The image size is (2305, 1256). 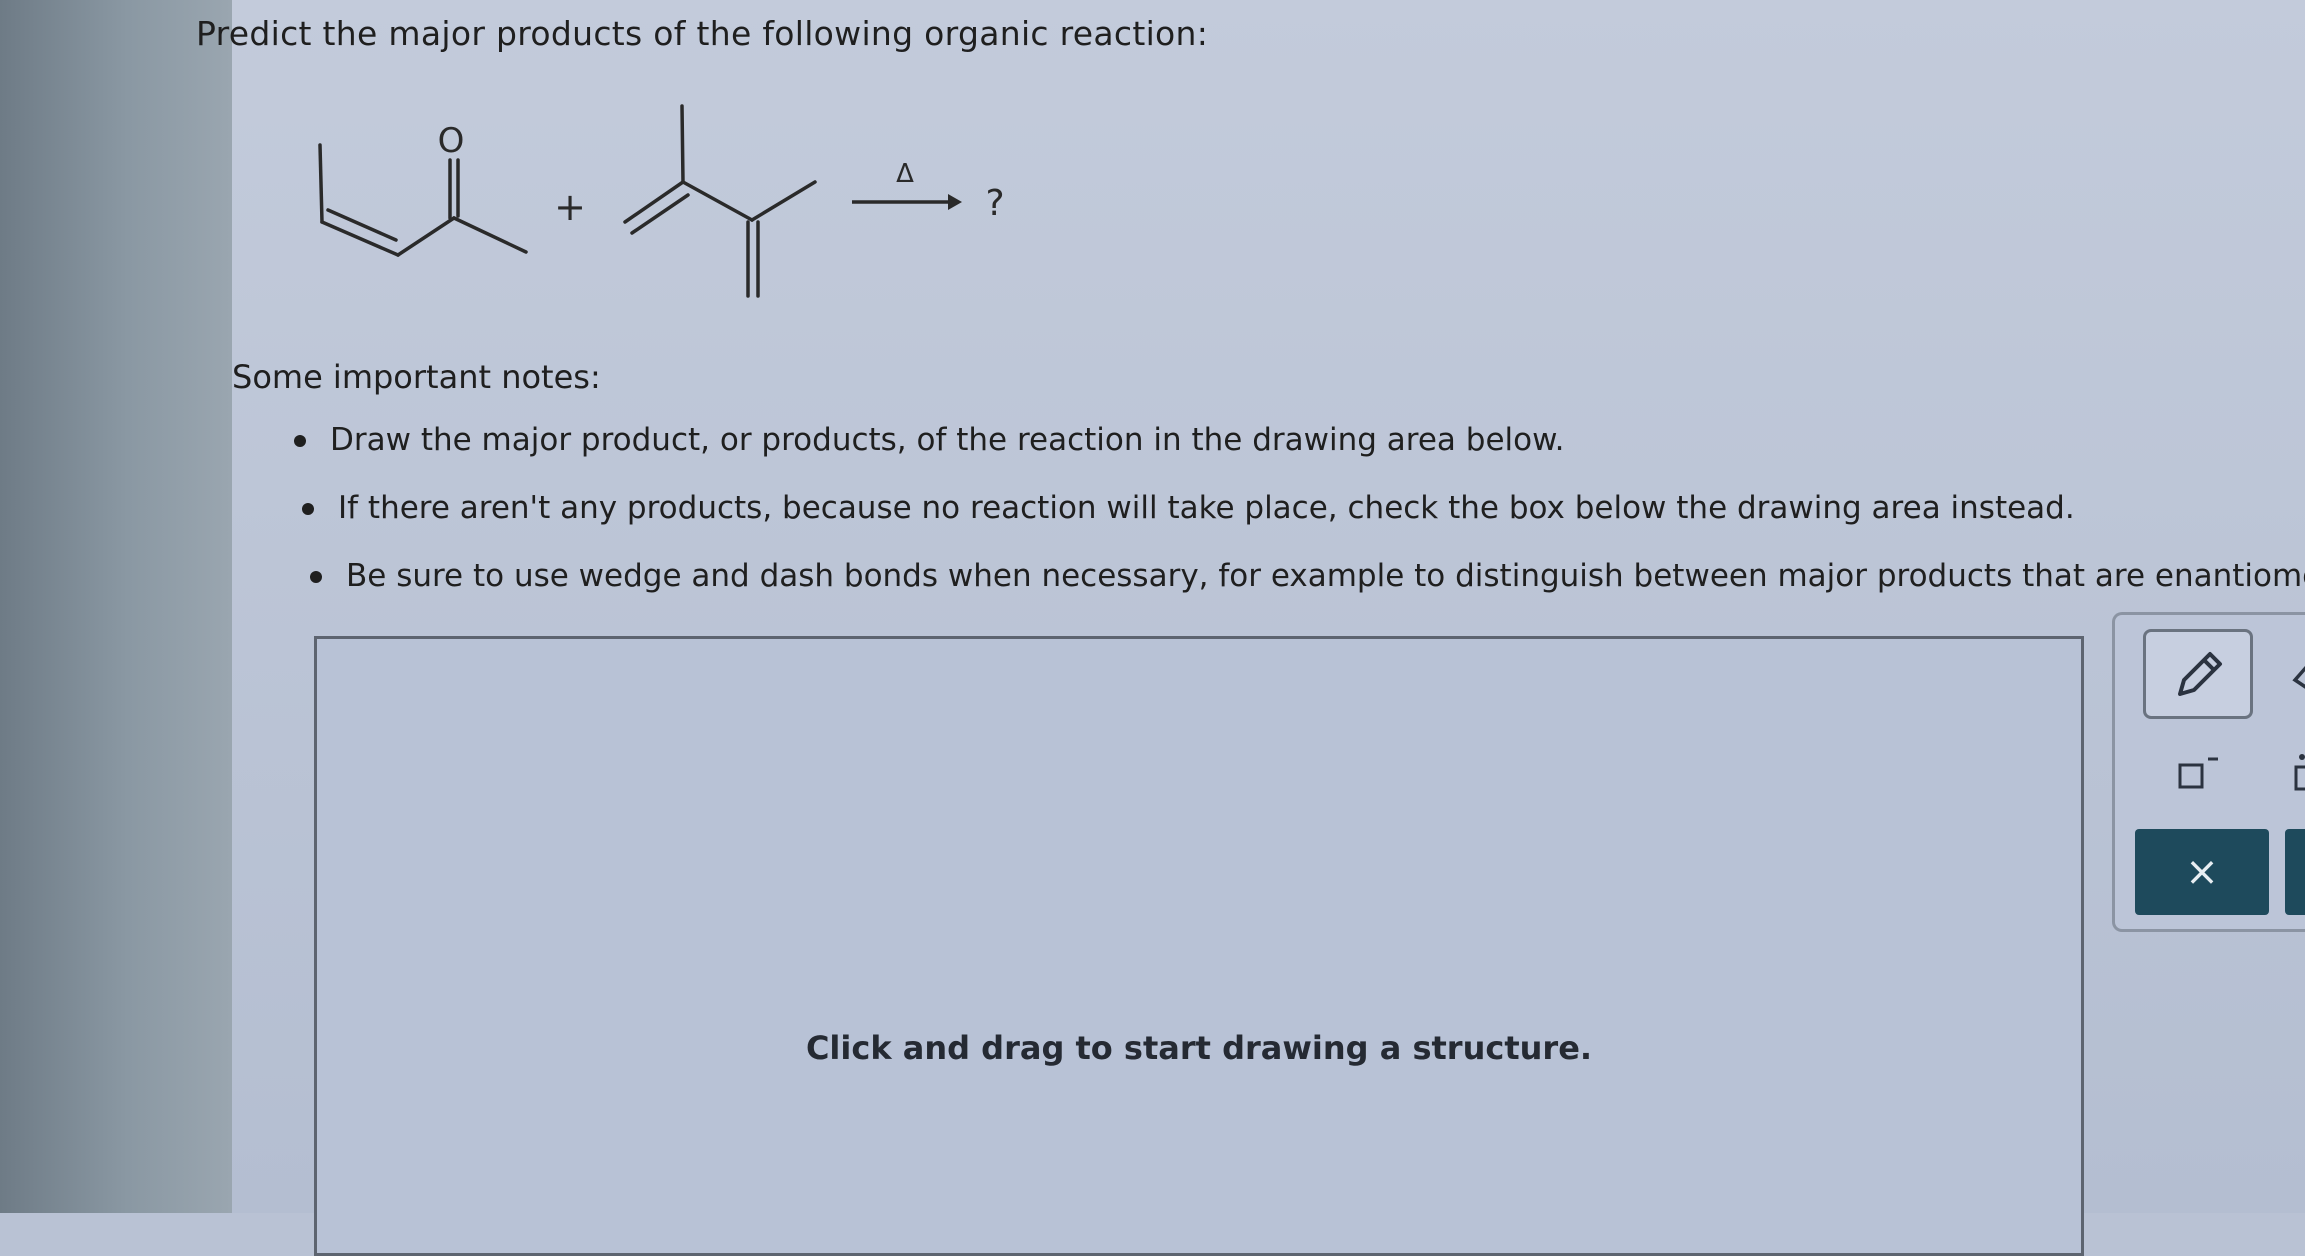 What do you see at coordinates (2289, 773) in the screenshot?
I see `lone-pair-tool-button` at bounding box center [2289, 773].